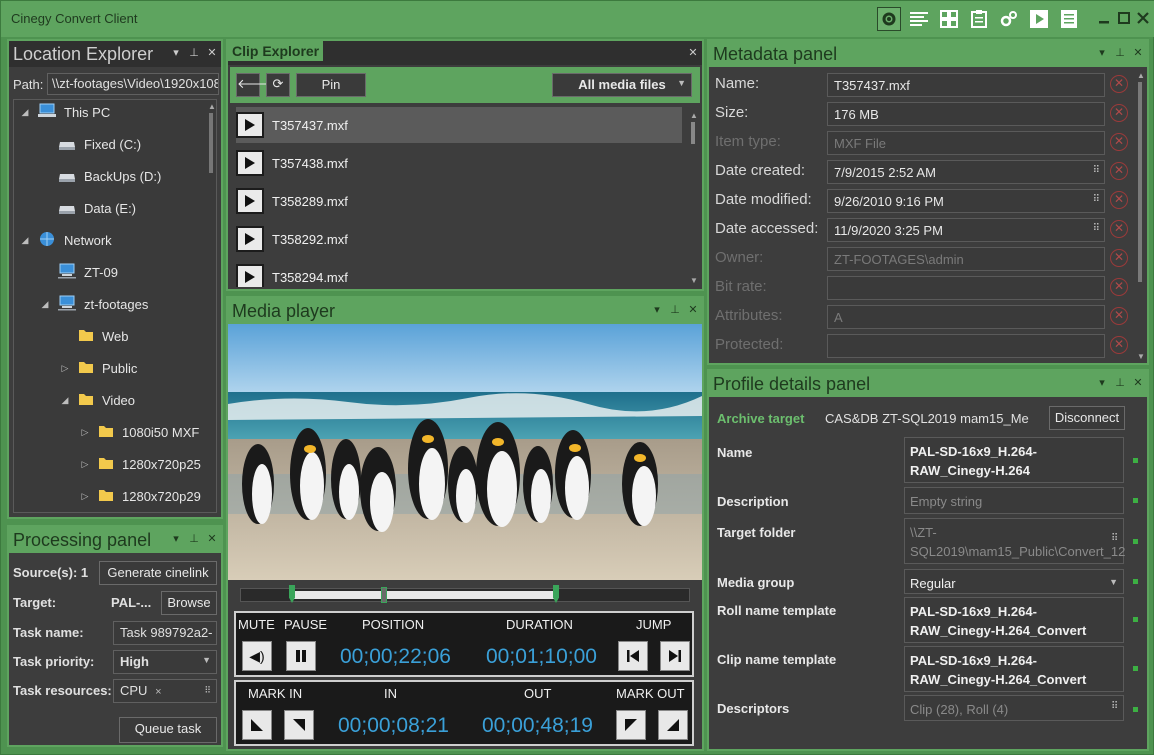  Describe the element at coordinates (673, 725) in the screenshot. I see `mark-out-button` at that location.